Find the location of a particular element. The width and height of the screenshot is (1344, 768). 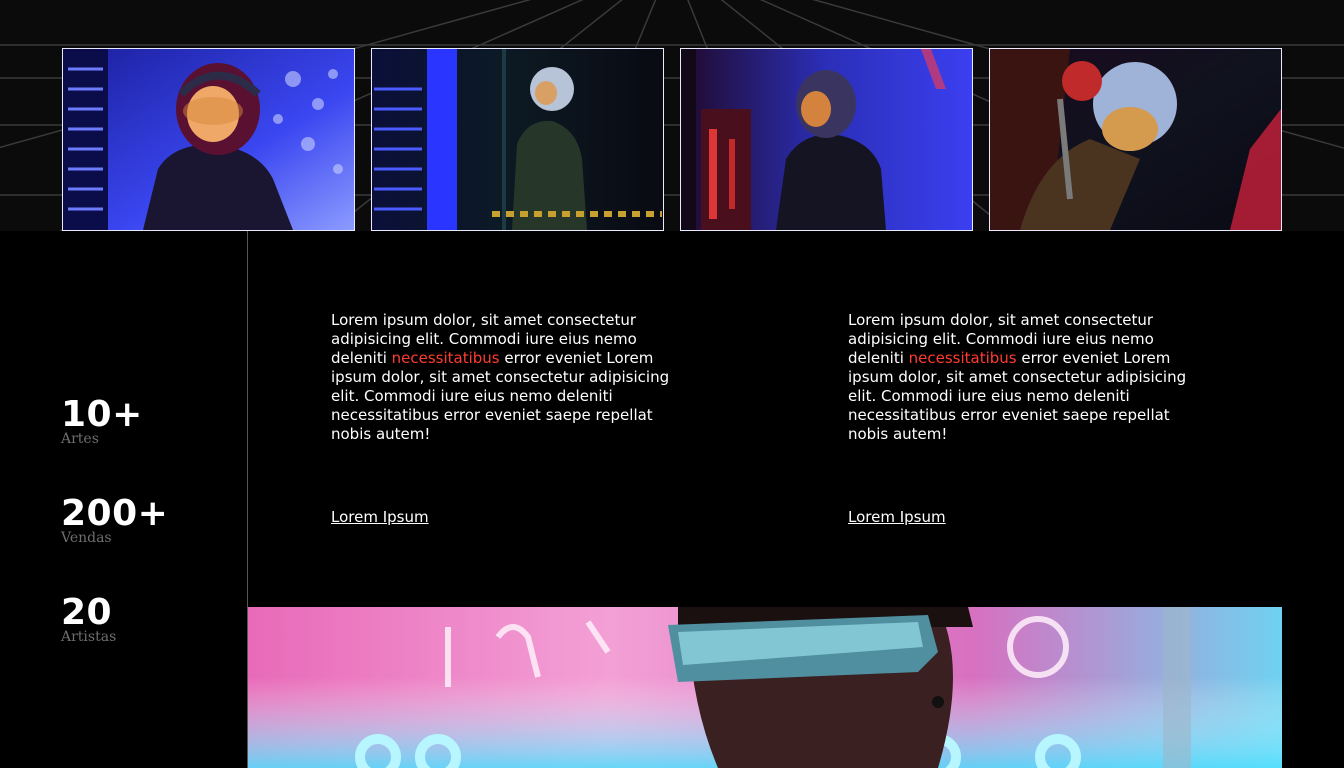

stat-vendas: 200+ Vendas is located at coordinates (115, 520).